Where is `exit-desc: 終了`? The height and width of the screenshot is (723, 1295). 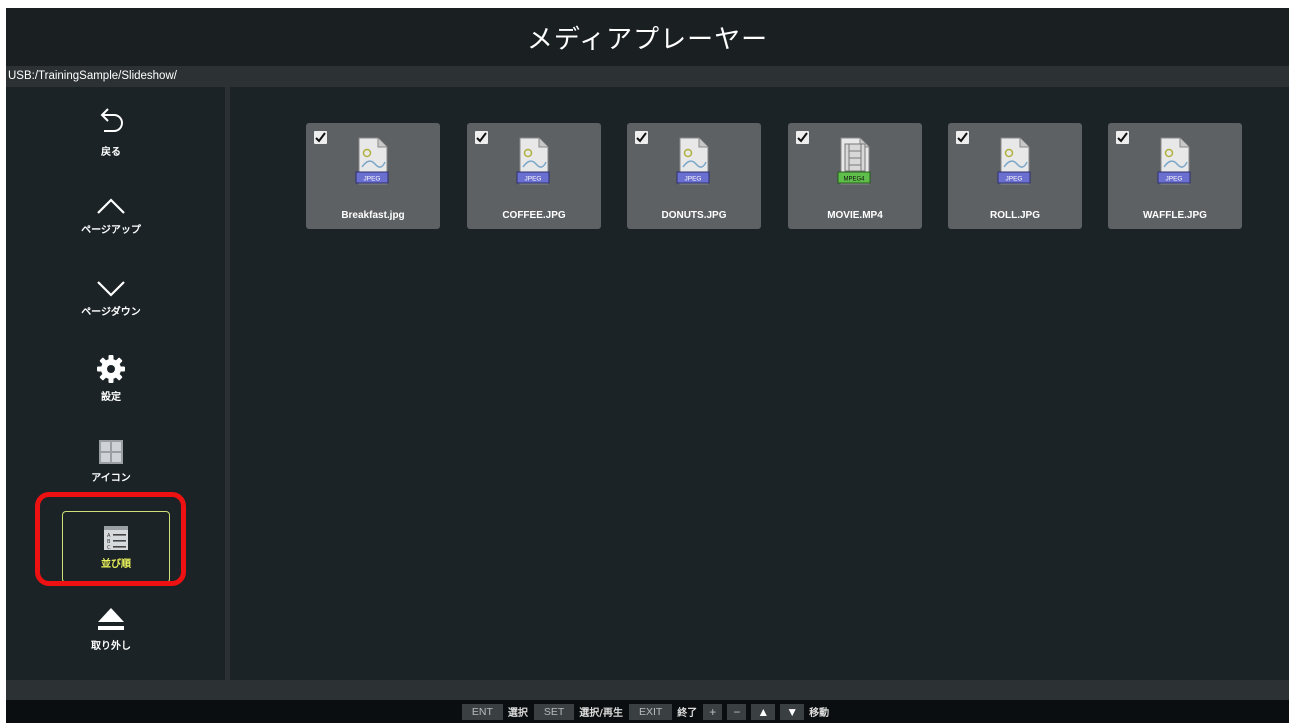
exit-desc: 終了 is located at coordinates (687, 713).